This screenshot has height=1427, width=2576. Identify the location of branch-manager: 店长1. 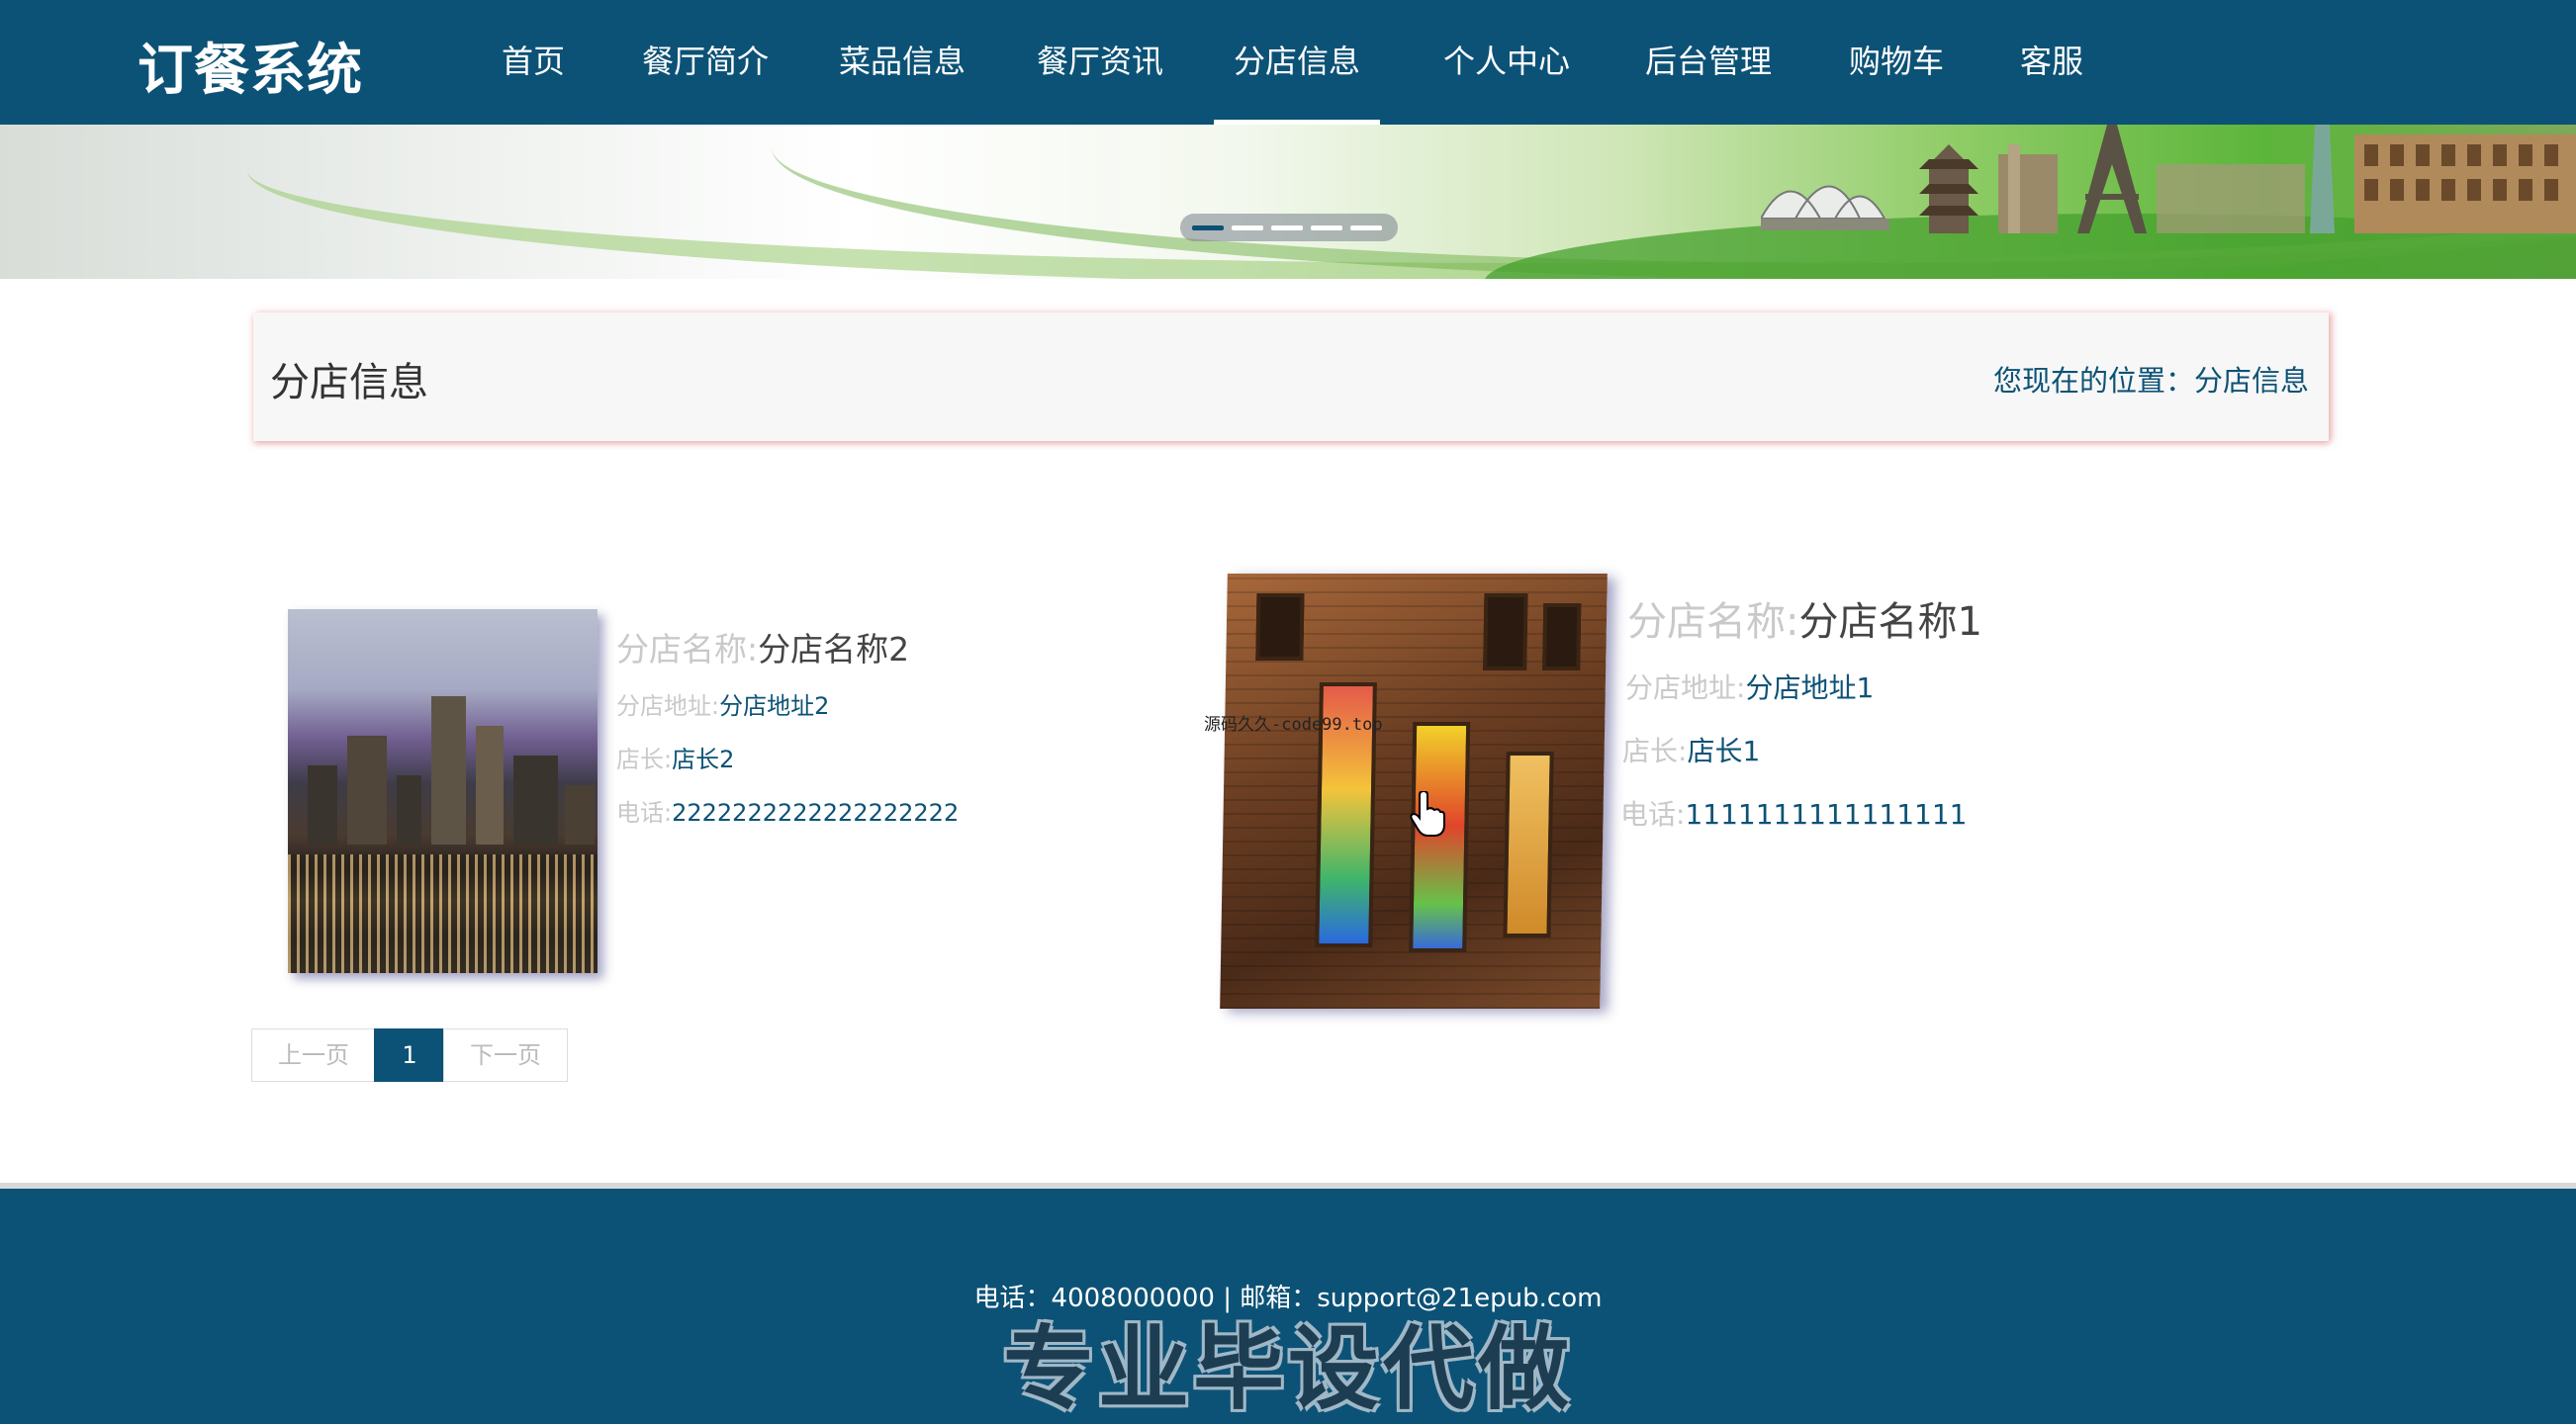
(1724, 751).